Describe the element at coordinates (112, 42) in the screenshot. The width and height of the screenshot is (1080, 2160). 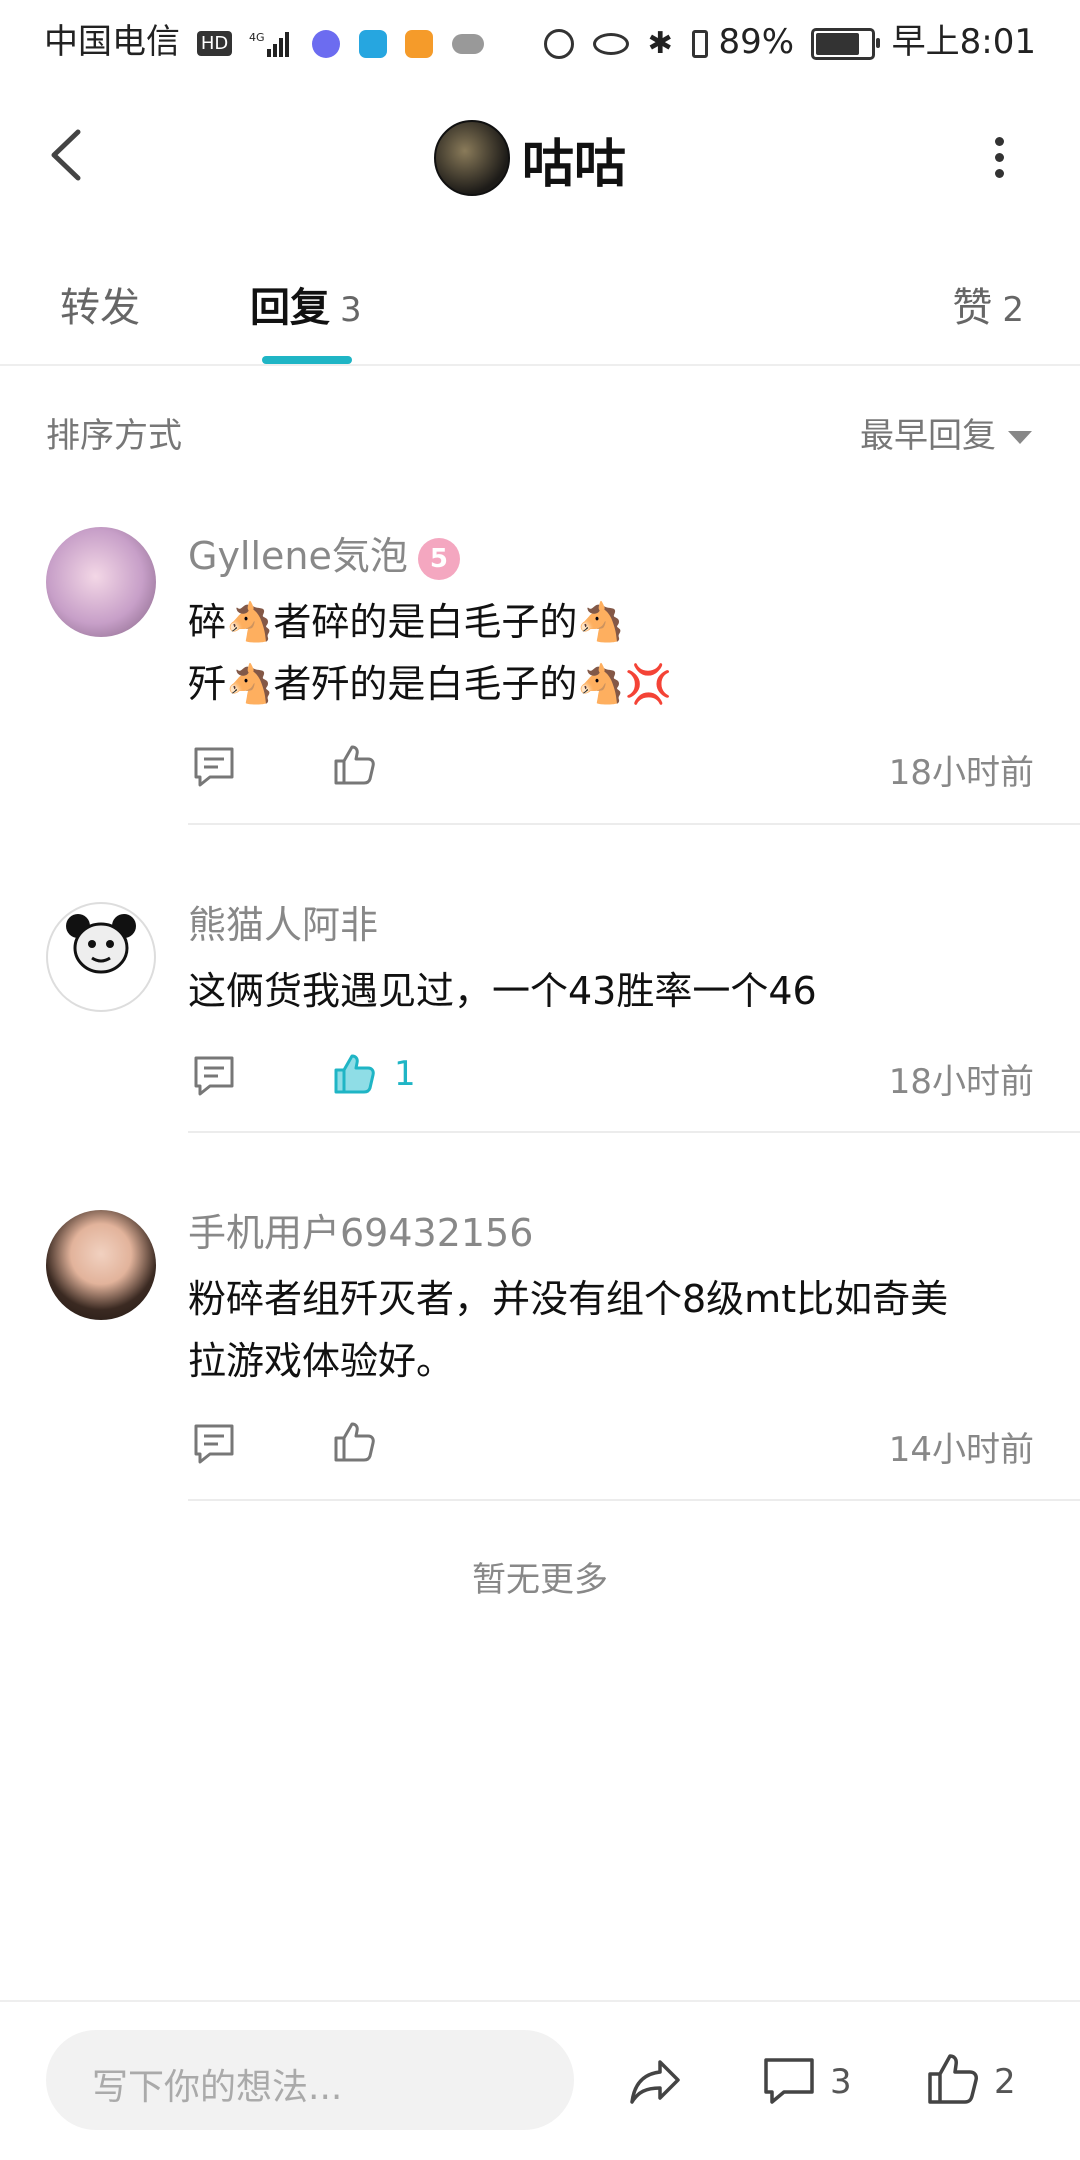
I see `carrier-label: 中国电信` at that location.